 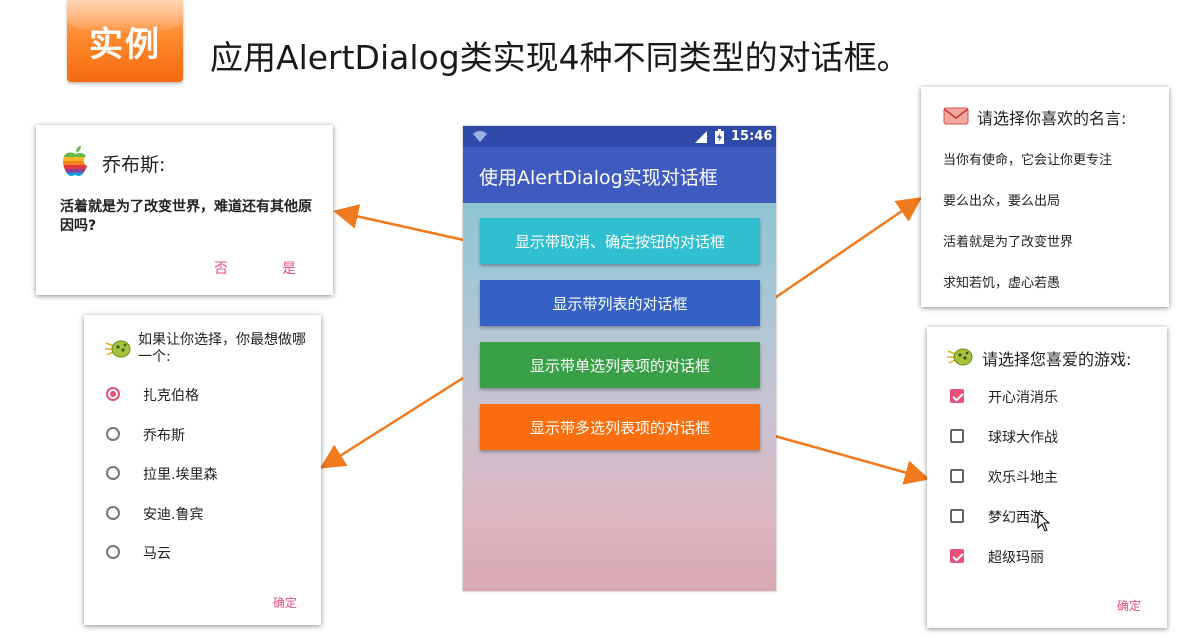 I want to click on app-bar: 使用AlertDialog实现对话框, so click(x=619, y=175).